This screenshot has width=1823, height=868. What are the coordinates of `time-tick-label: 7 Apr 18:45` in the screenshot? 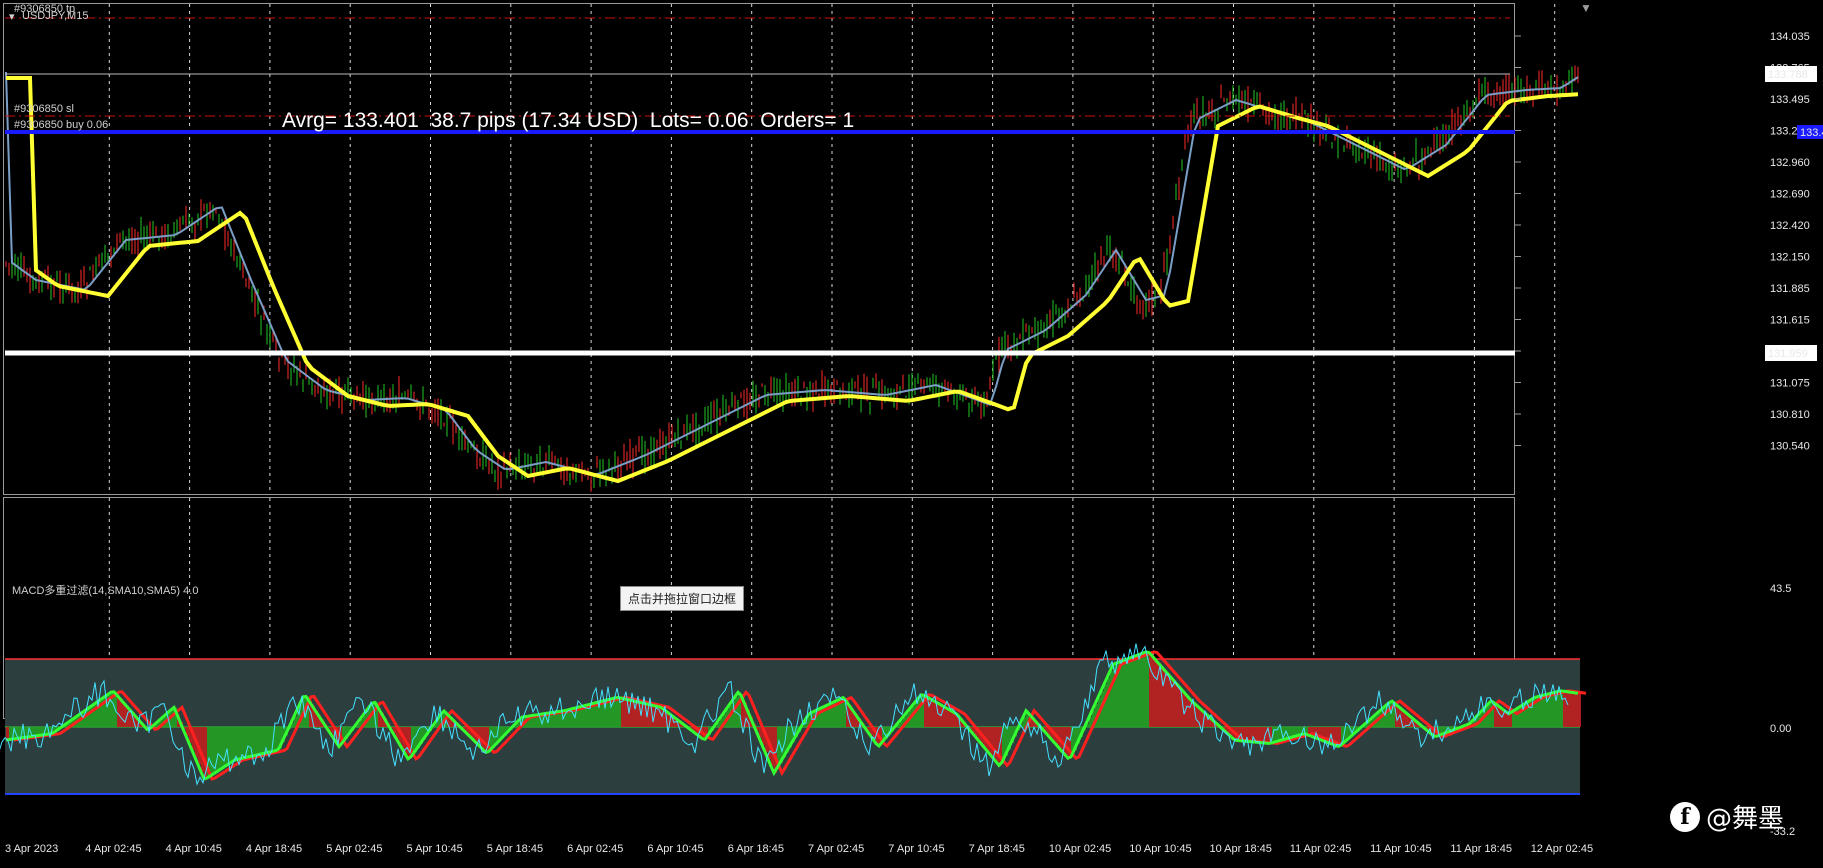 It's located at (997, 849).